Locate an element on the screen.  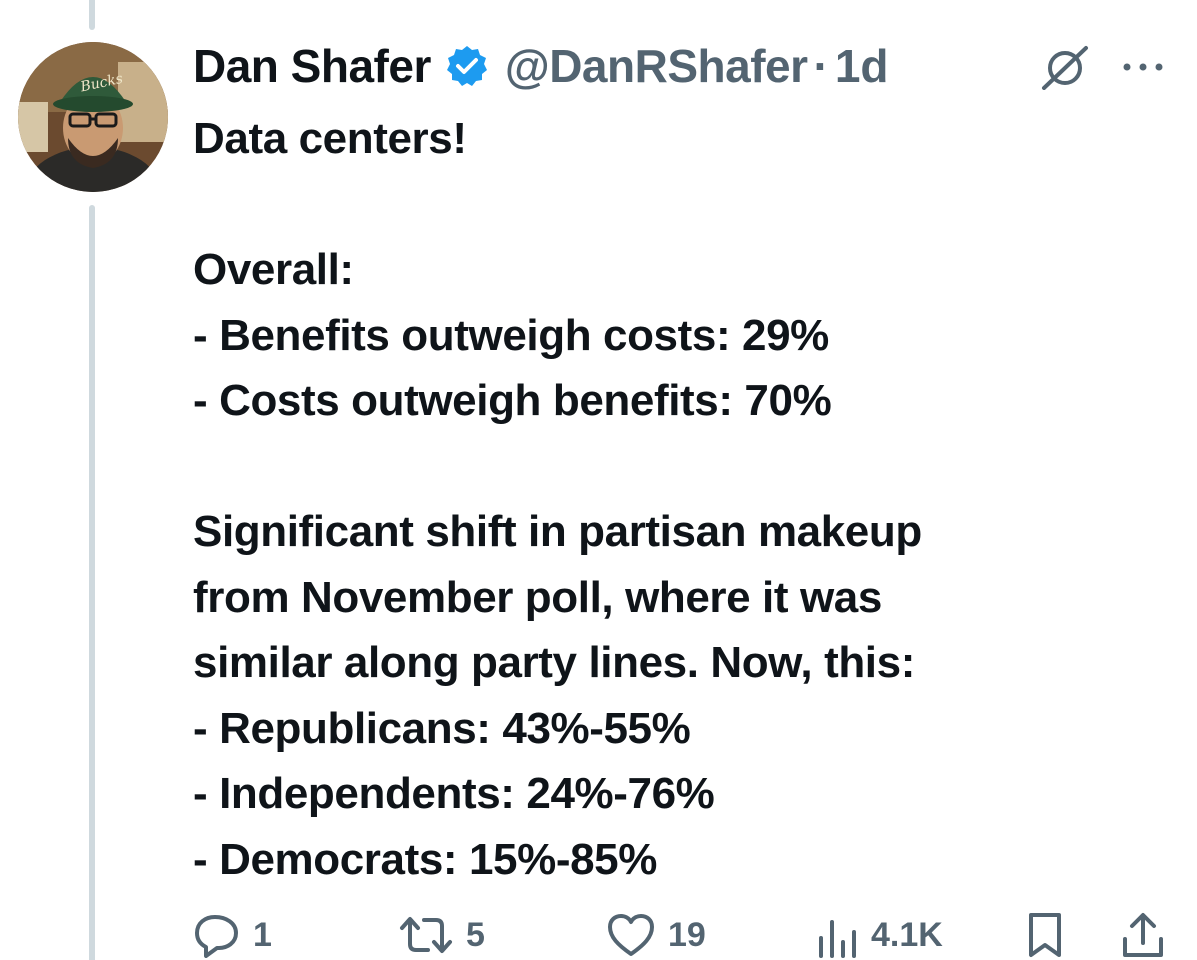
action-bar: 1 5 19 4.1K is located at coordinates (683, 935).